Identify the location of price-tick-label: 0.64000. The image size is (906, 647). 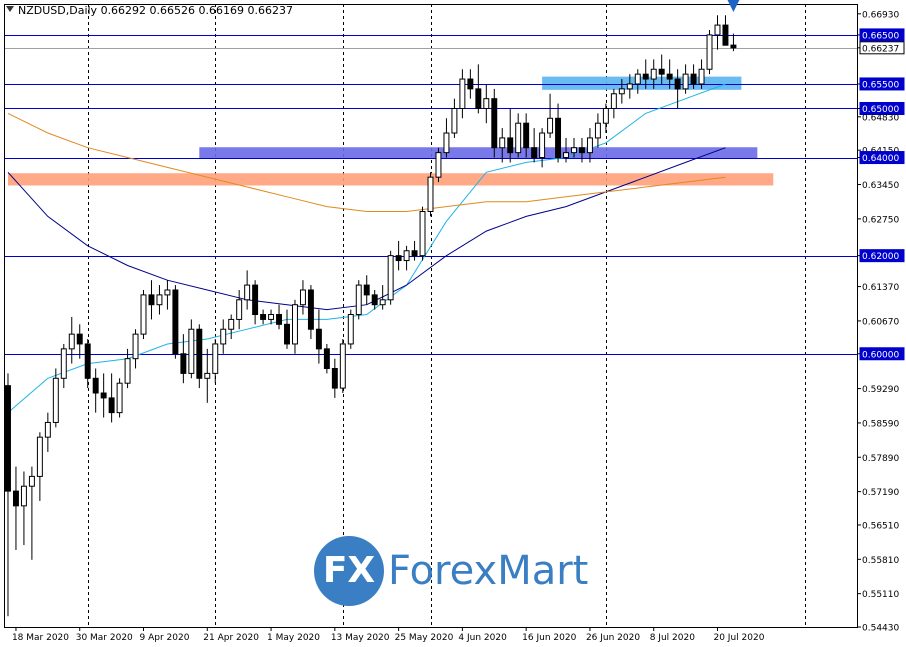
(880, 159).